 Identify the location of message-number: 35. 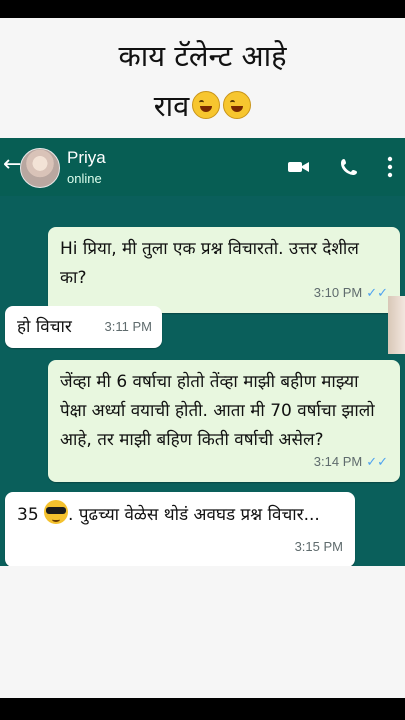
(28, 515).